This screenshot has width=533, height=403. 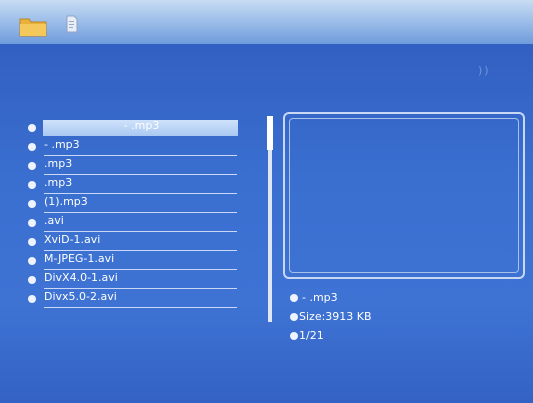 What do you see at coordinates (134, 241) in the screenshot?
I see `list-item: XviD-1.avi` at bounding box center [134, 241].